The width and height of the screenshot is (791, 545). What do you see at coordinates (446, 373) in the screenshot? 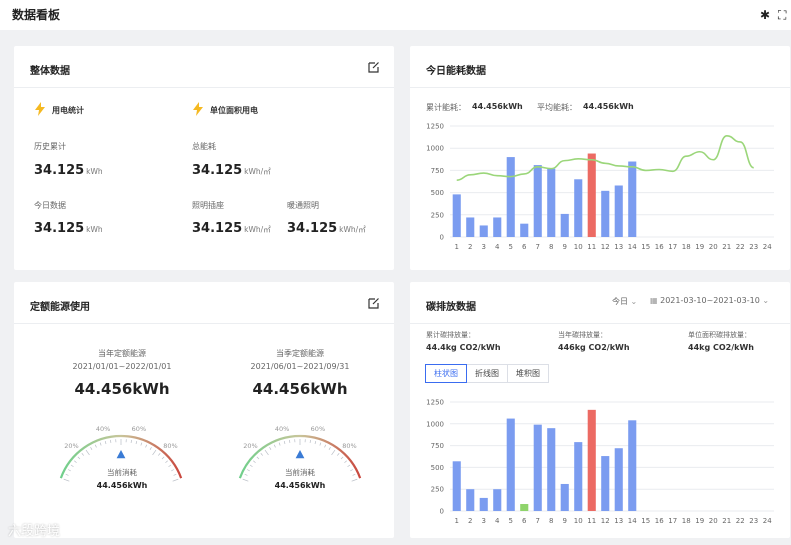
I see `tab-bar-chart: 柱状图` at bounding box center [446, 373].